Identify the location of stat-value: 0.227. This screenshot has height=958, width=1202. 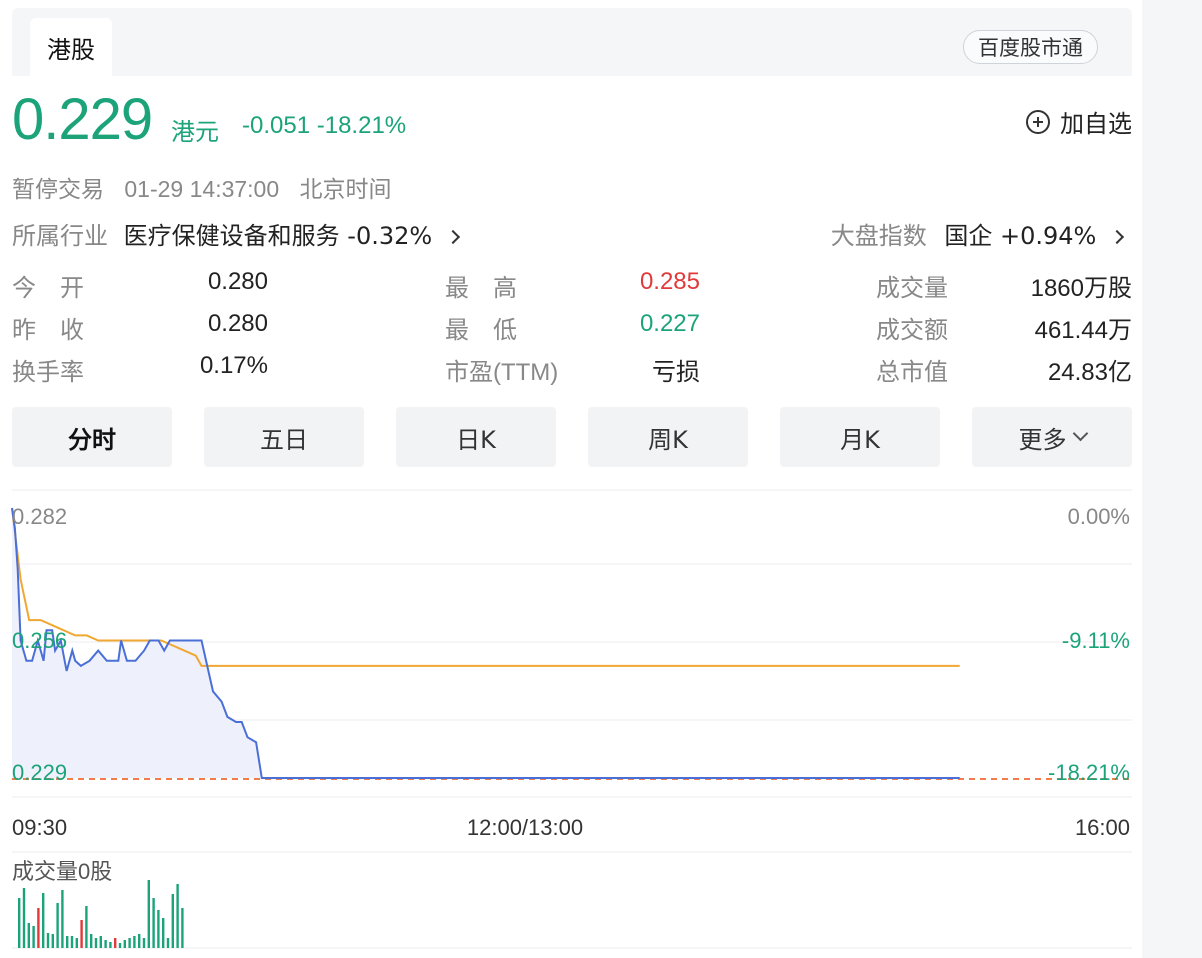
(669, 323).